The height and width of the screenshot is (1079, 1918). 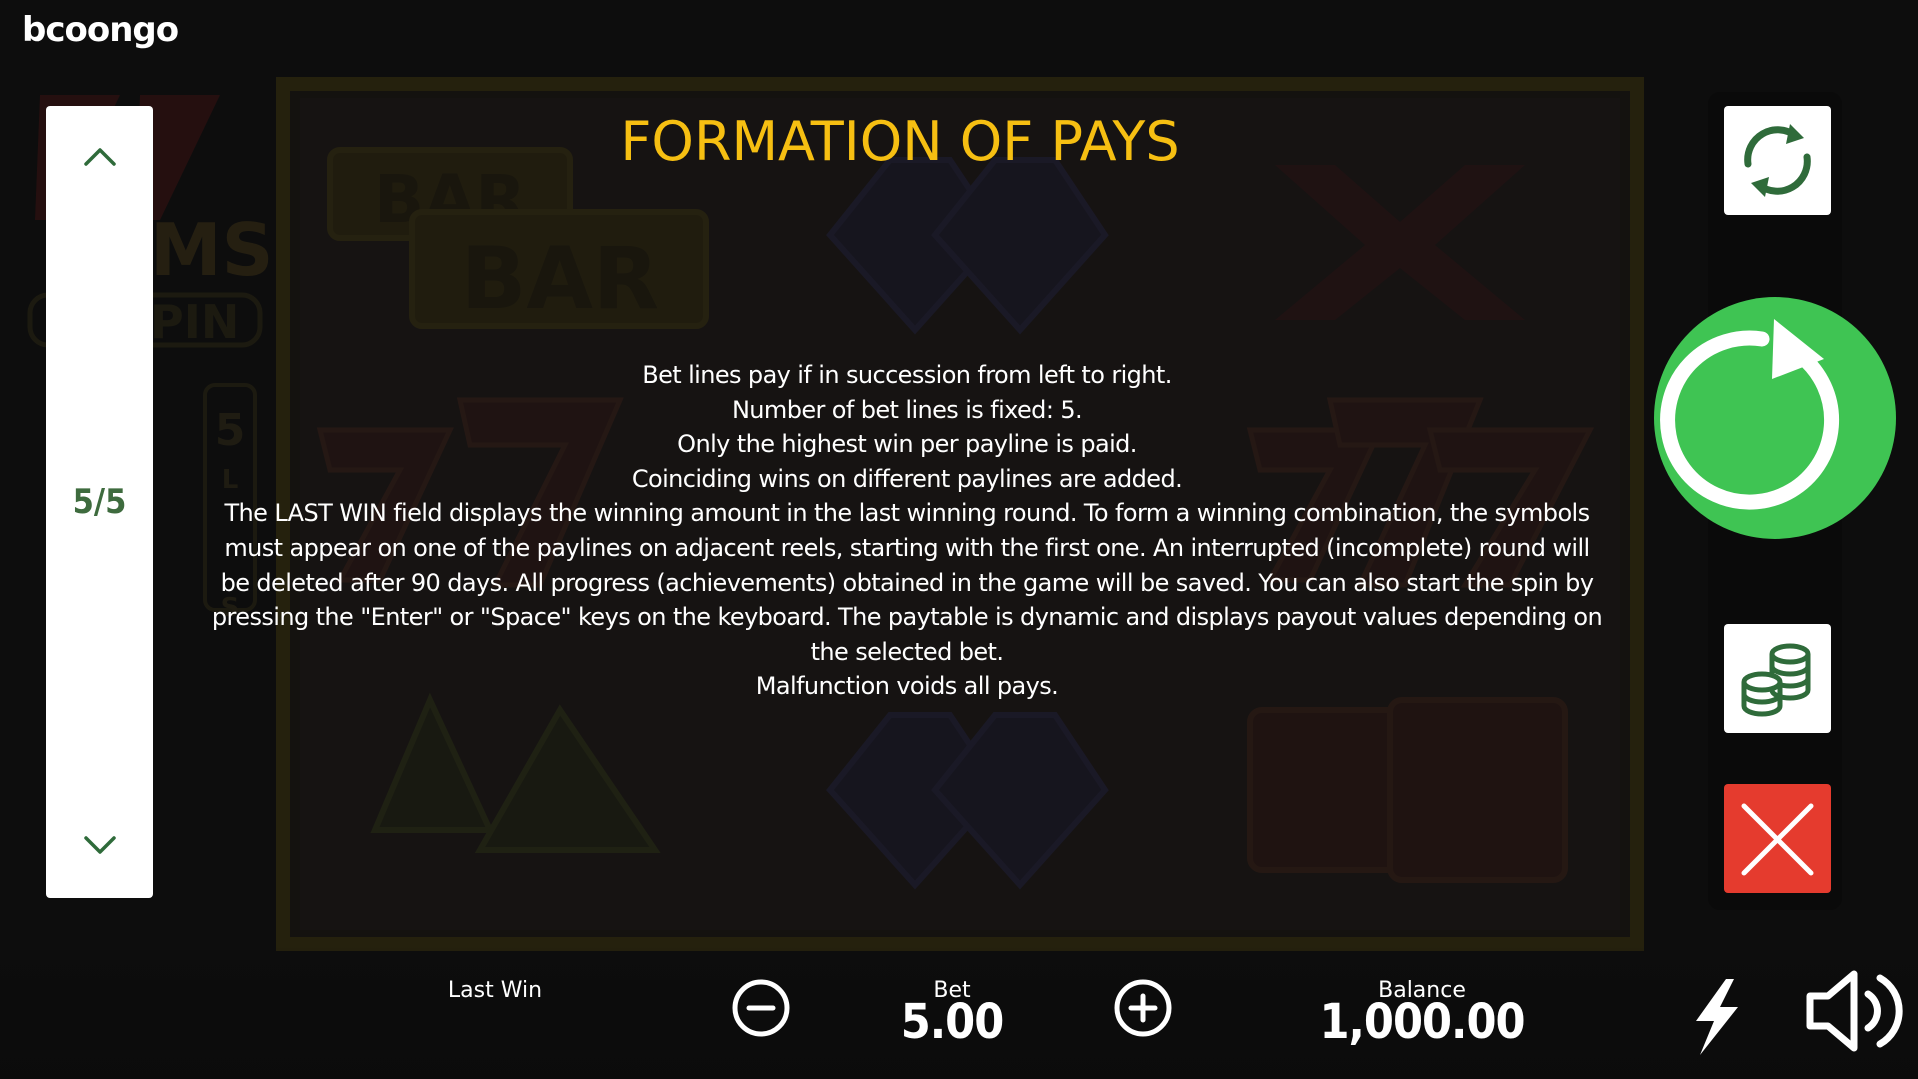 I want to click on spin-button, so click(x=1775, y=418).